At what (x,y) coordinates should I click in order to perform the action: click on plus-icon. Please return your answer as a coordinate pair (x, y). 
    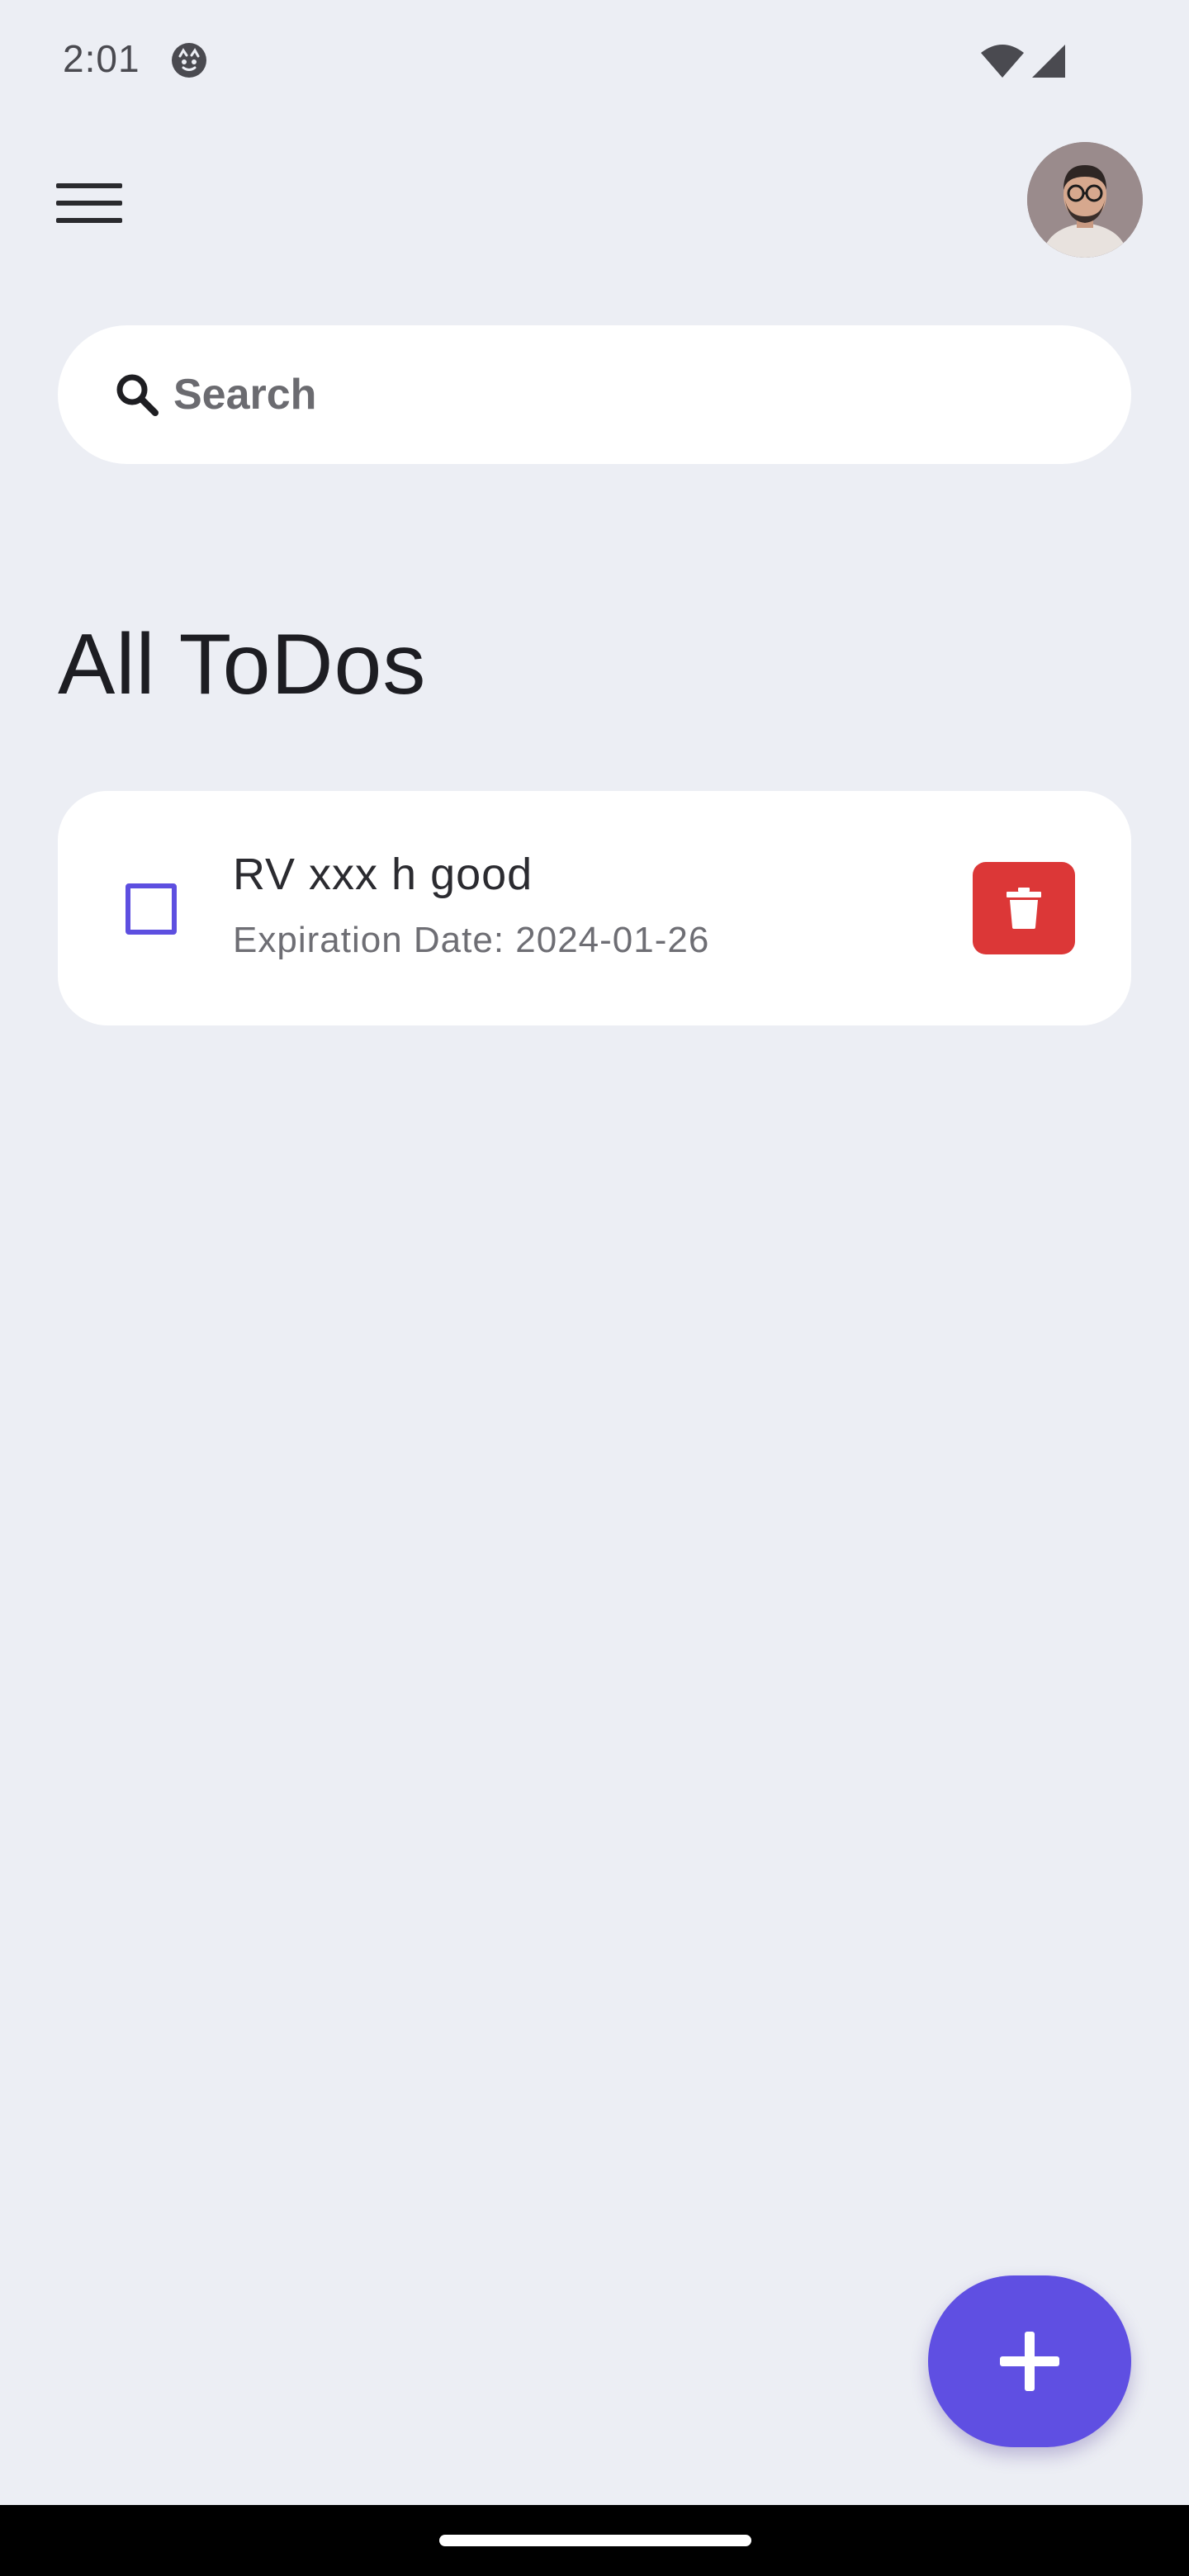
    Looking at the image, I should click on (1029, 2361).